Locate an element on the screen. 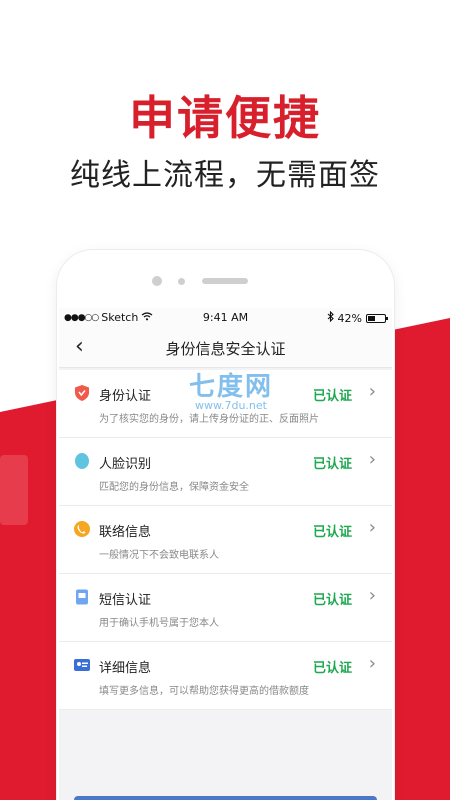 This screenshot has height=800, width=450. card-icon is located at coordinates (82, 665).